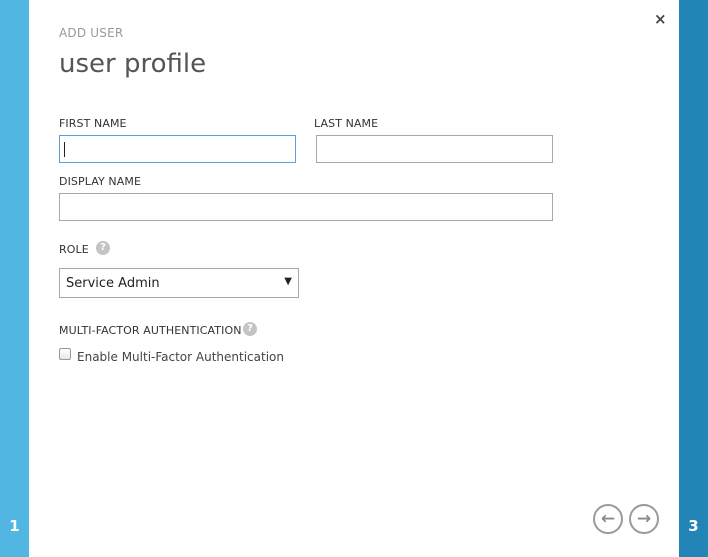 Image resolution: width=708 pixels, height=557 pixels. Describe the element at coordinates (133, 64) in the screenshot. I see `page-title: user profile` at that location.